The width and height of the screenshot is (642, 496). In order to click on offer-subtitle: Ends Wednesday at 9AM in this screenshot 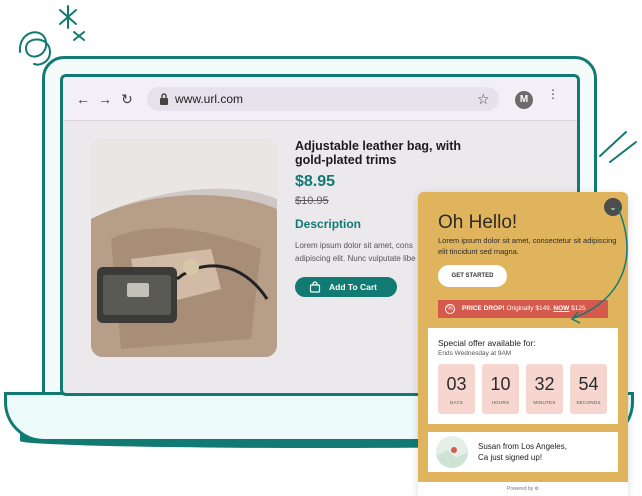, I will do `click(475, 353)`.